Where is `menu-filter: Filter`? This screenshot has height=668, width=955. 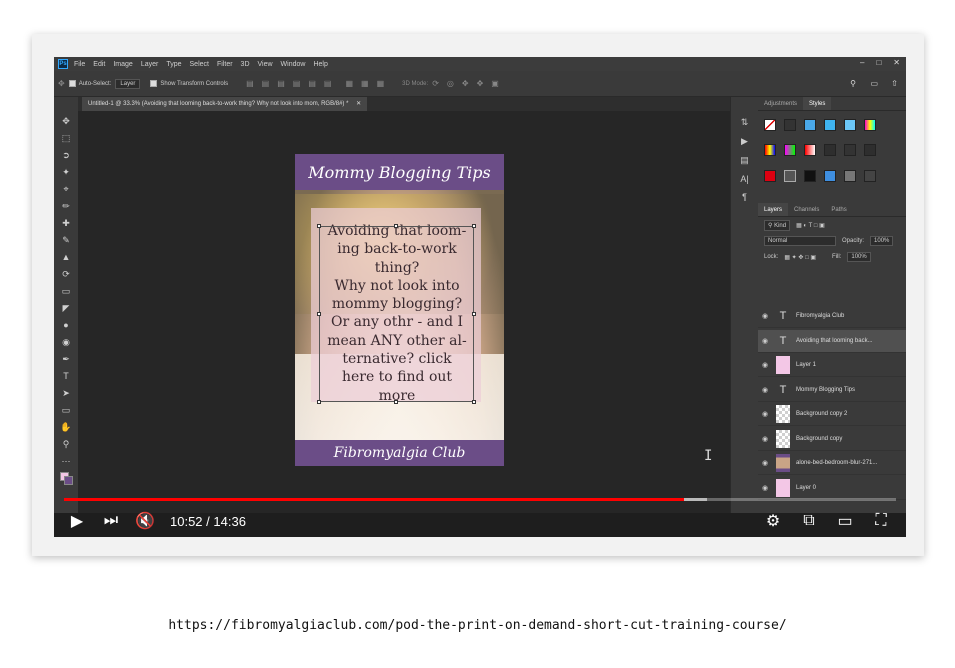 menu-filter: Filter is located at coordinates (225, 64).